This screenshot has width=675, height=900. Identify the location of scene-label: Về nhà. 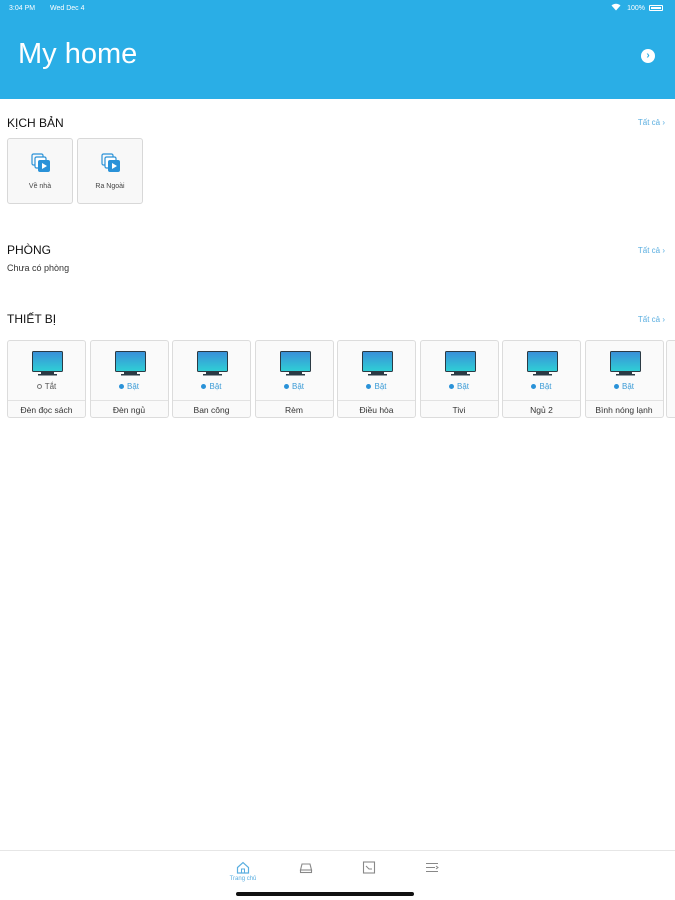
(40, 186).